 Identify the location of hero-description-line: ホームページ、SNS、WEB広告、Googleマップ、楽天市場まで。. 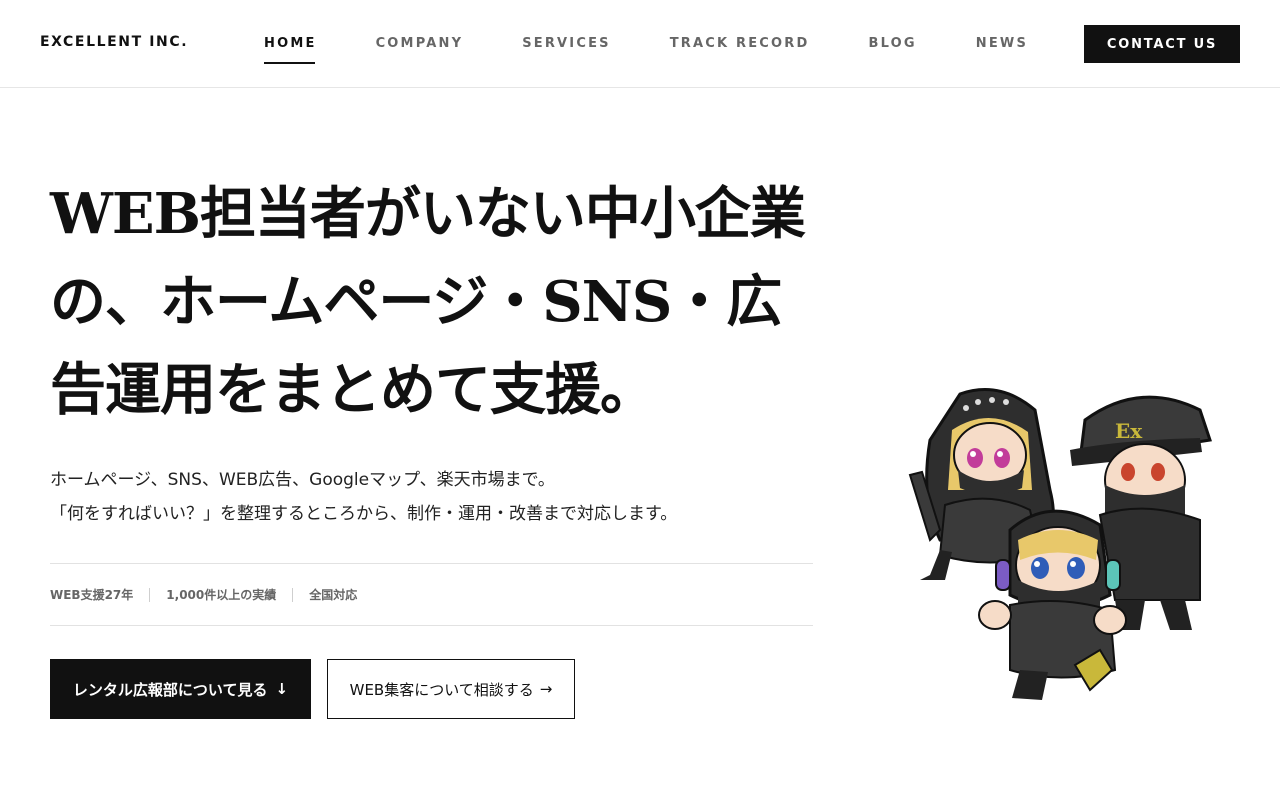
(302, 480).